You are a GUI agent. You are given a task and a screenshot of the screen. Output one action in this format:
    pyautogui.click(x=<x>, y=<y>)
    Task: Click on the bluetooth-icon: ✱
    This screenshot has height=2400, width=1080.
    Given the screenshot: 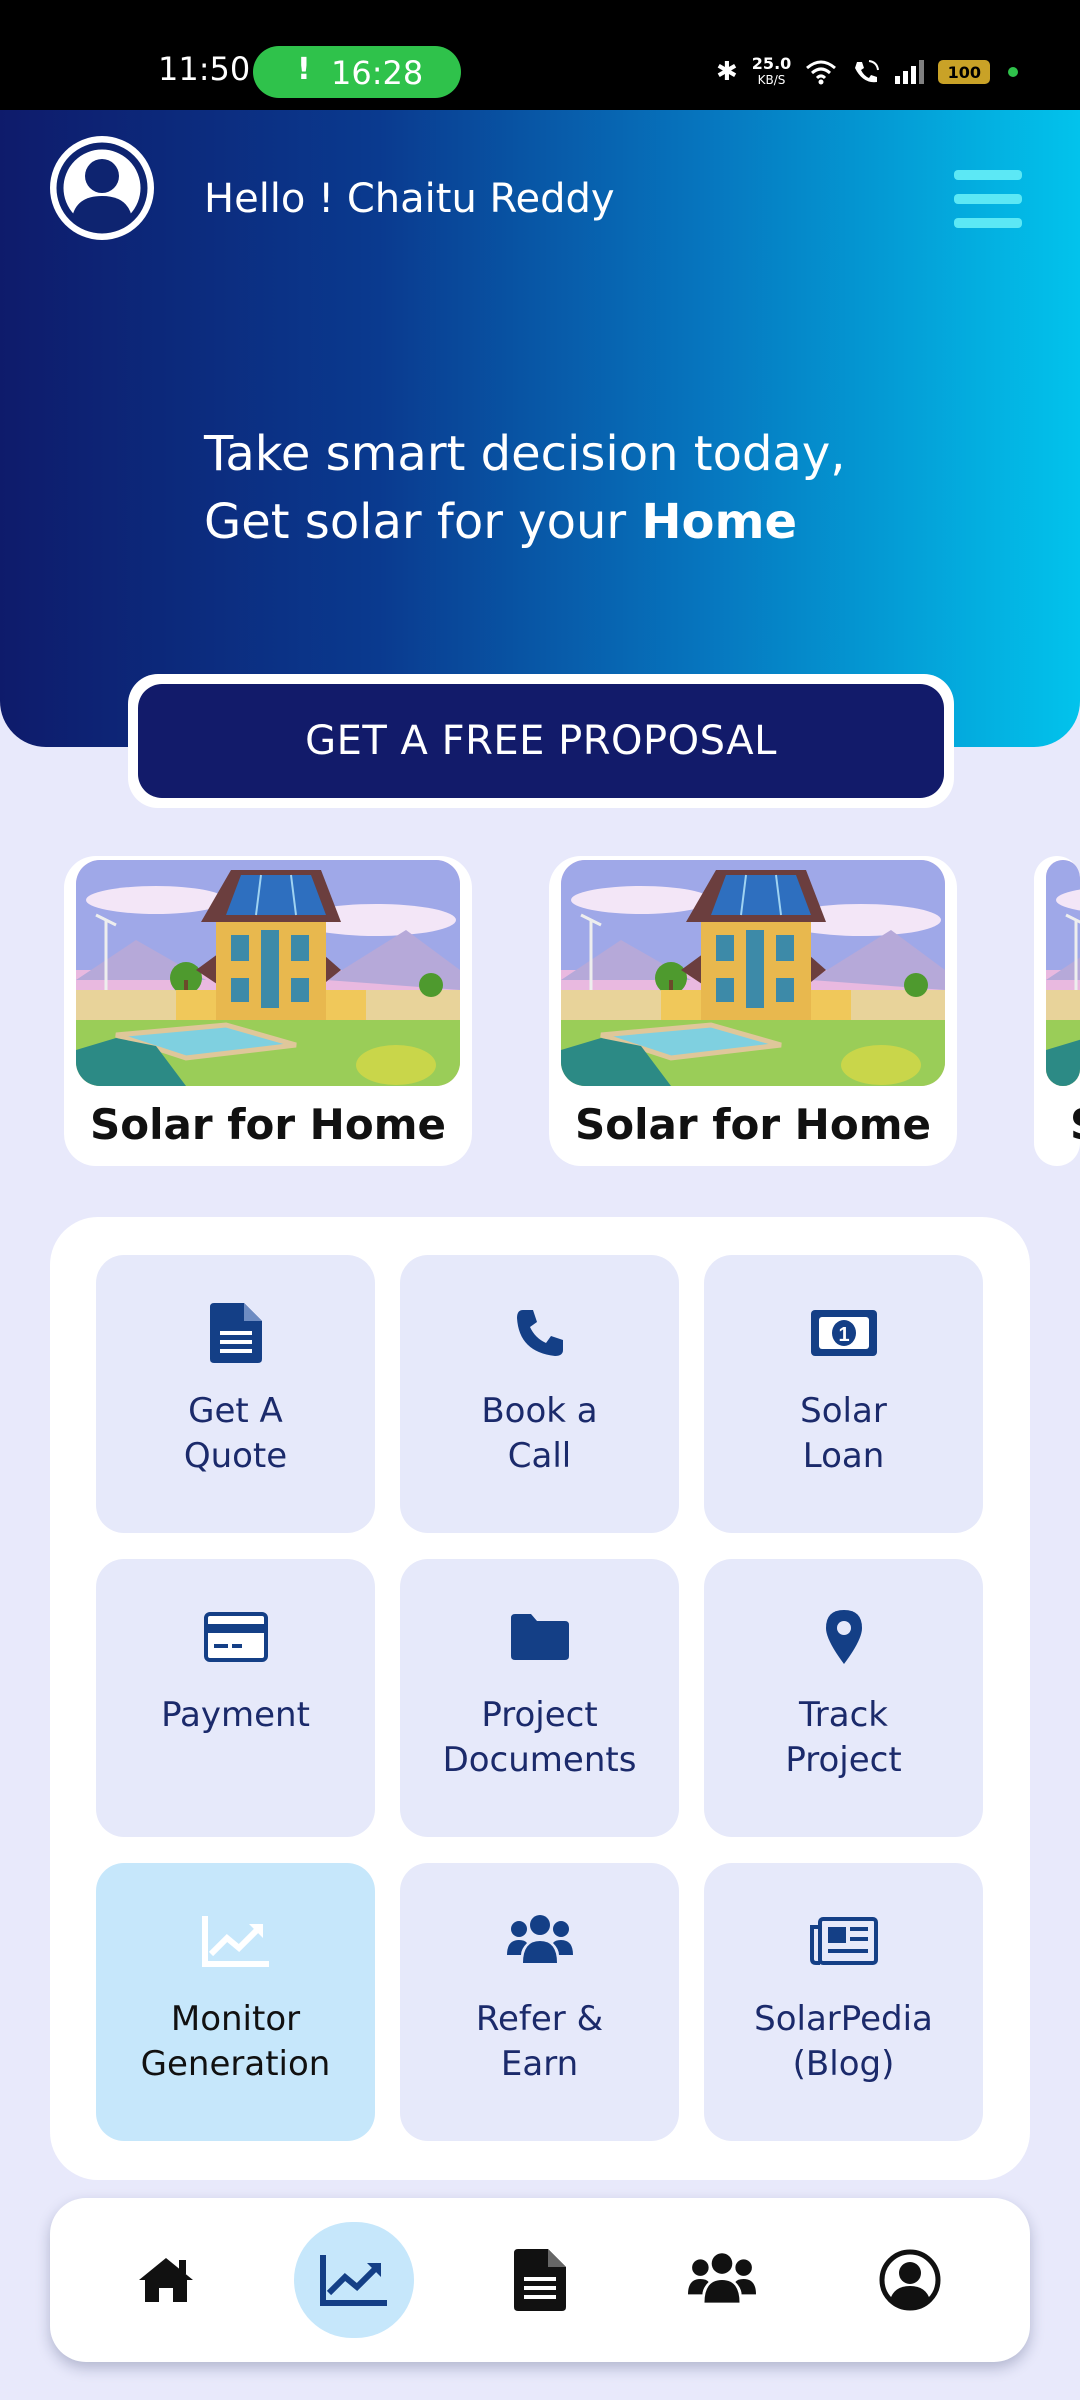 What is the action you would take?
    pyautogui.click(x=727, y=72)
    